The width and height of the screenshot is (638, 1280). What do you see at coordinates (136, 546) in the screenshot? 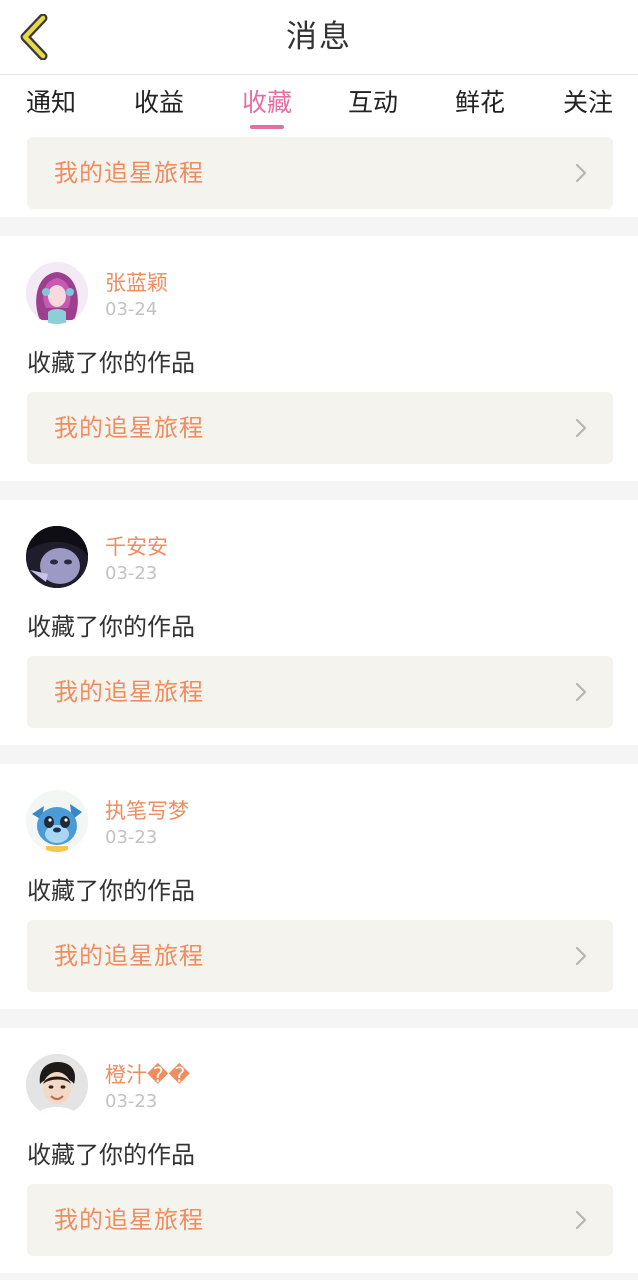
I see `user-name: 千安安` at bounding box center [136, 546].